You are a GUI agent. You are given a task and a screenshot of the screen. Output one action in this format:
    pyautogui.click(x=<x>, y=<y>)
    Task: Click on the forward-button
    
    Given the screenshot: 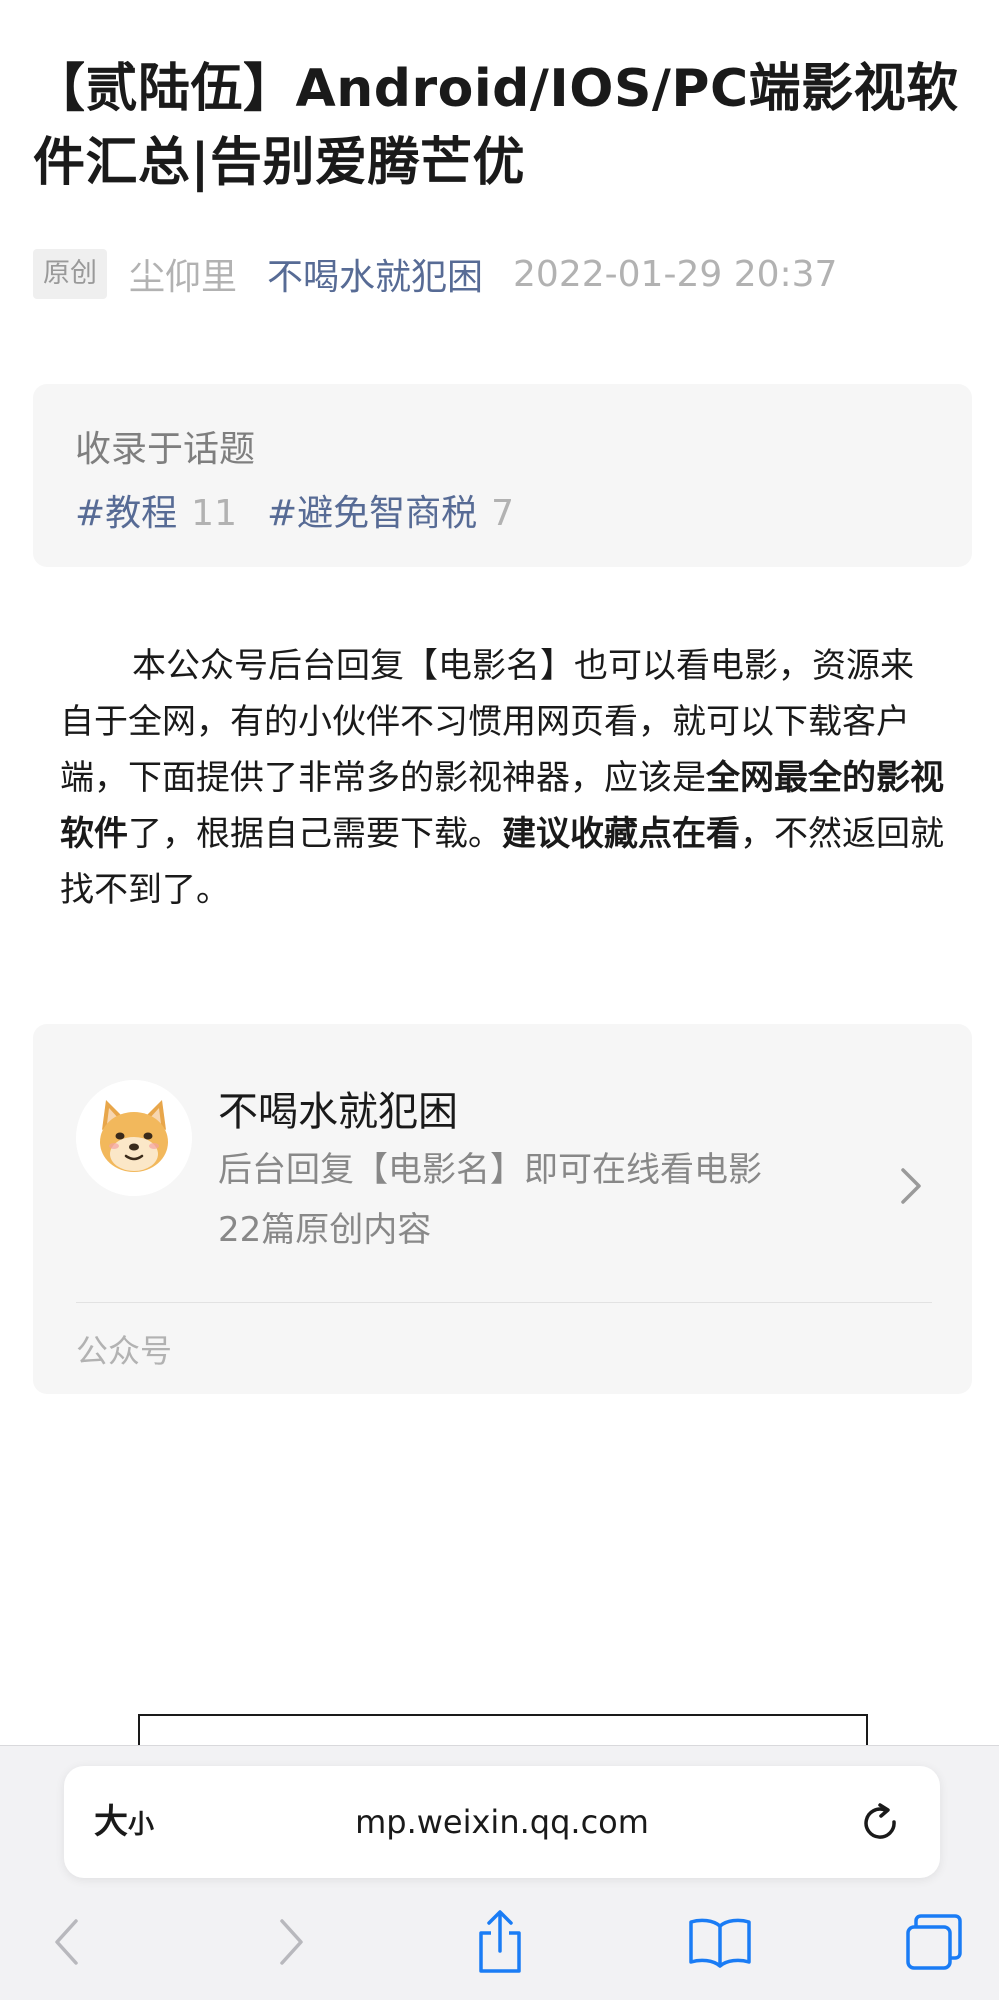 What is the action you would take?
    pyautogui.click(x=291, y=1942)
    